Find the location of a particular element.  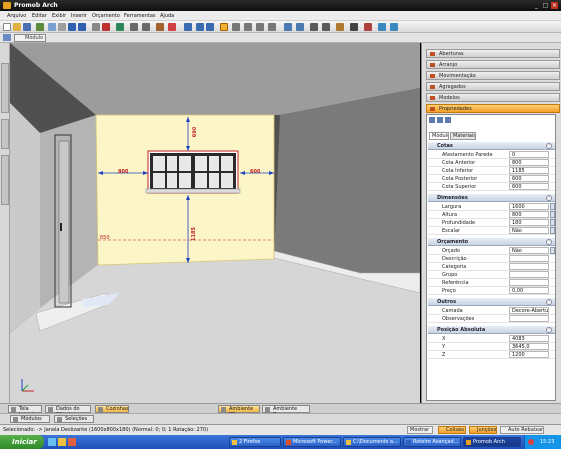

accordion-agregados: Agregados is located at coordinates (493, 86).